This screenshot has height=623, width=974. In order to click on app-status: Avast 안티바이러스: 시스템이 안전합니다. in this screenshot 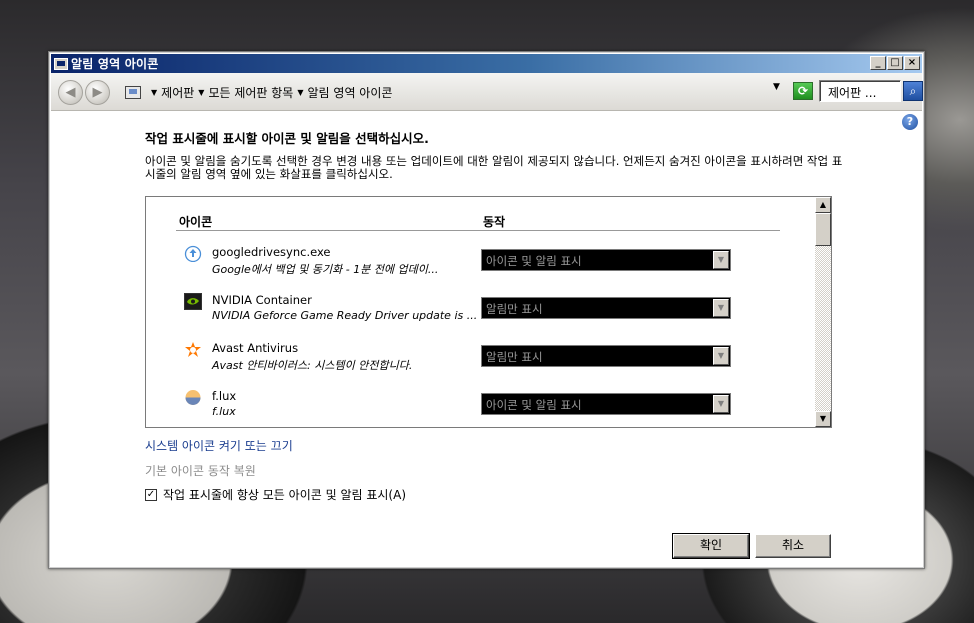, I will do `click(312, 365)`.